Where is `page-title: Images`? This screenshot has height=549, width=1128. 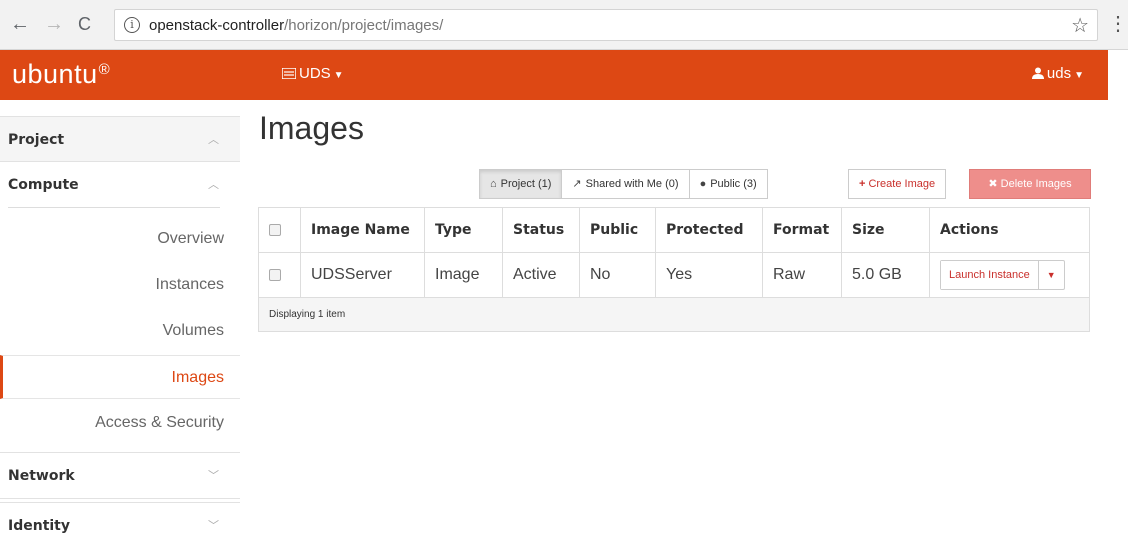
page-title: Images is located at coordinates (311, 128).